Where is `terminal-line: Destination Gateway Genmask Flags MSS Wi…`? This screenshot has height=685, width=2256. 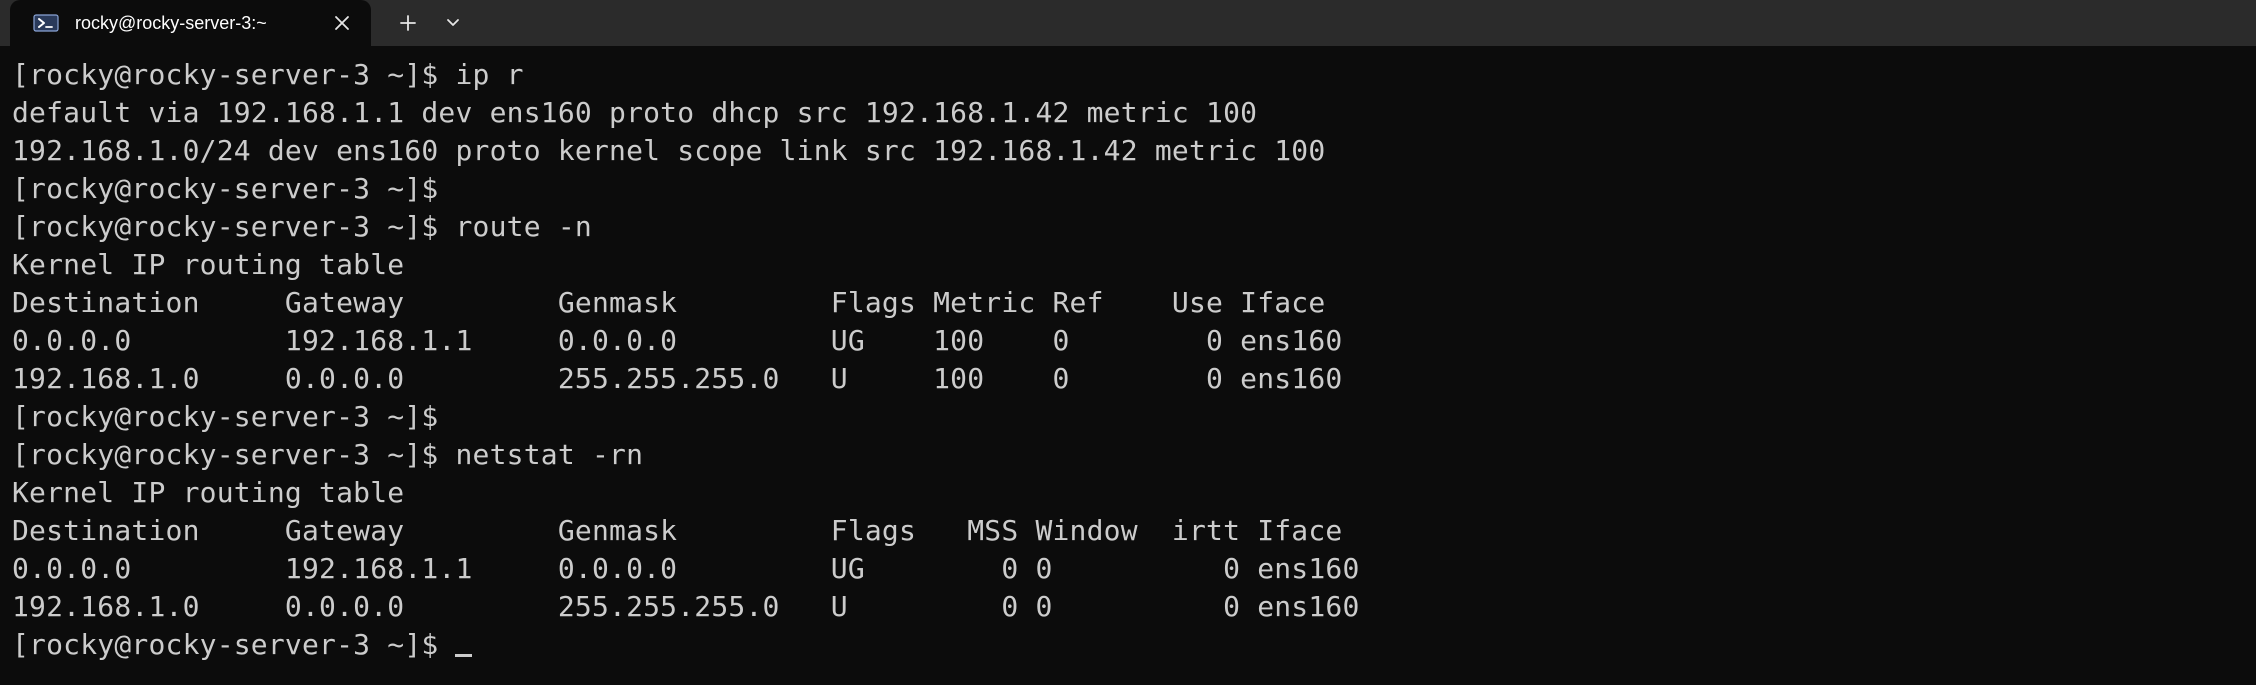 terminal-line: Destination Gateway Genmask Flags MSS Wi… is located at coordinates (677, 530).